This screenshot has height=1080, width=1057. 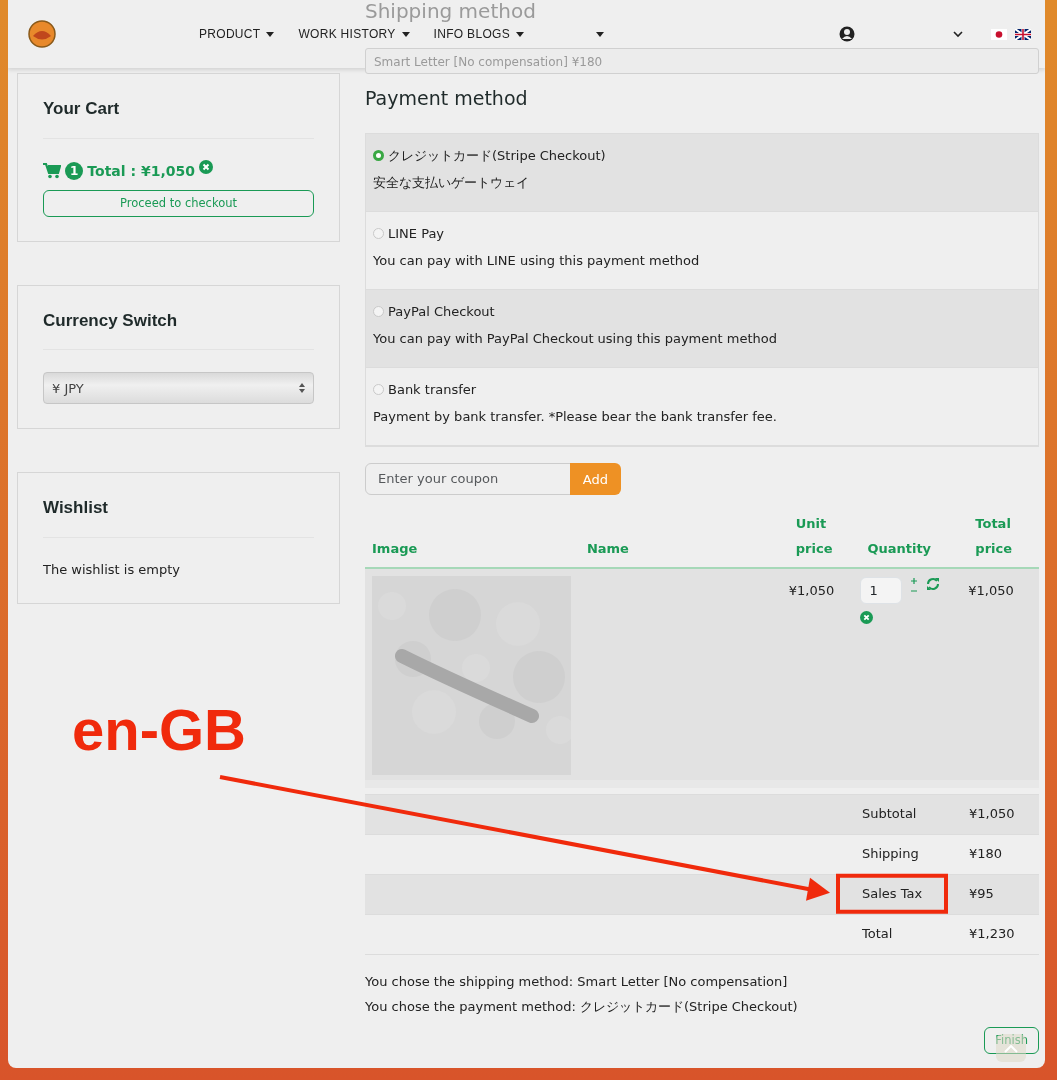 I want to click on option-description: You can pay with LINE using this payment method, so click(x=537, y=261).